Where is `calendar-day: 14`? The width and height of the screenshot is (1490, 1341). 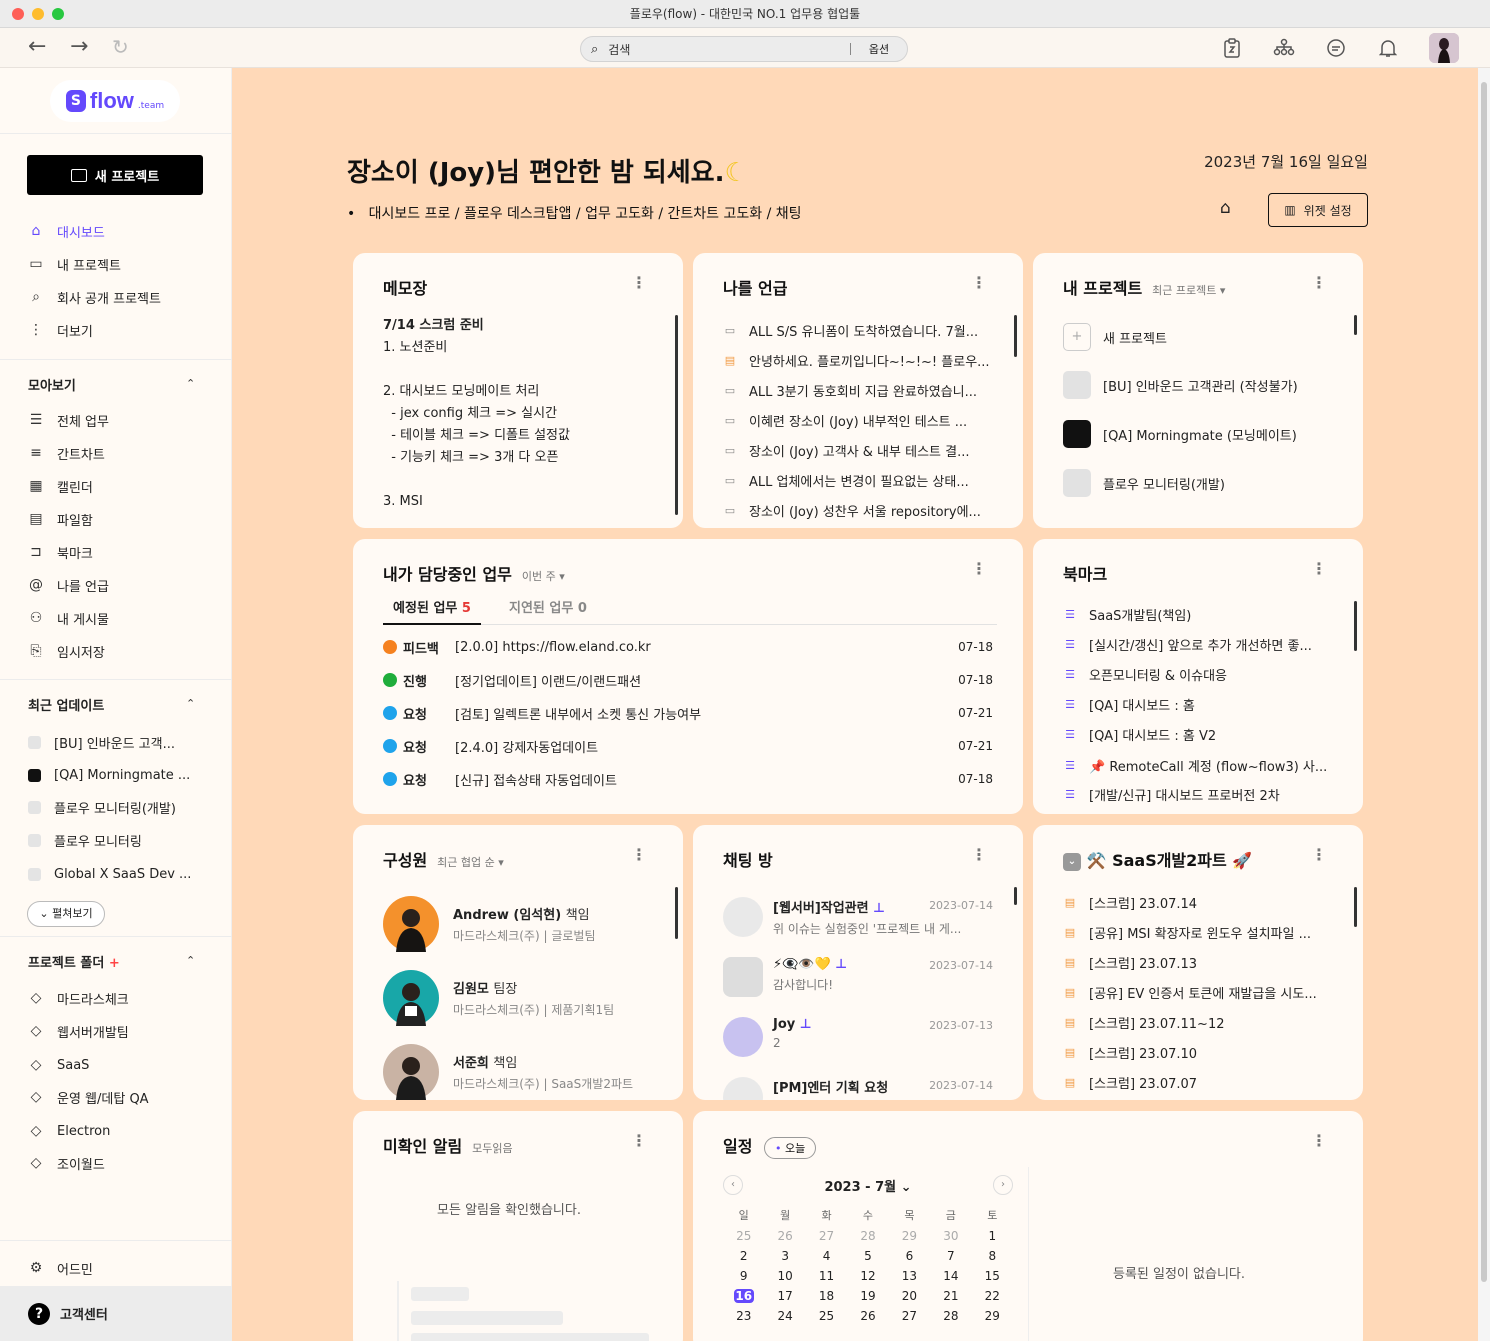 calendar-day: 14 is located at coordinates (950, 1276).